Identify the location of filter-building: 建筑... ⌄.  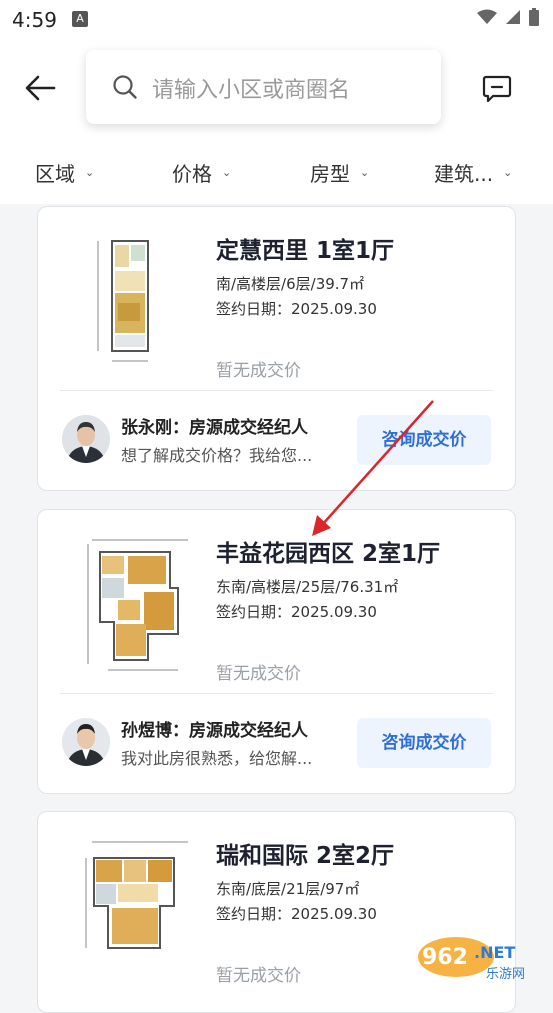
(473, 172).